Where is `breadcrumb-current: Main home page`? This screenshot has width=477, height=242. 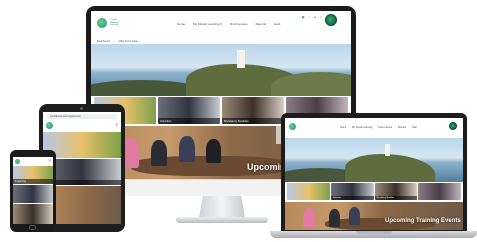 breadcrumb-current: Main home page is located at coordinates (128, 41).